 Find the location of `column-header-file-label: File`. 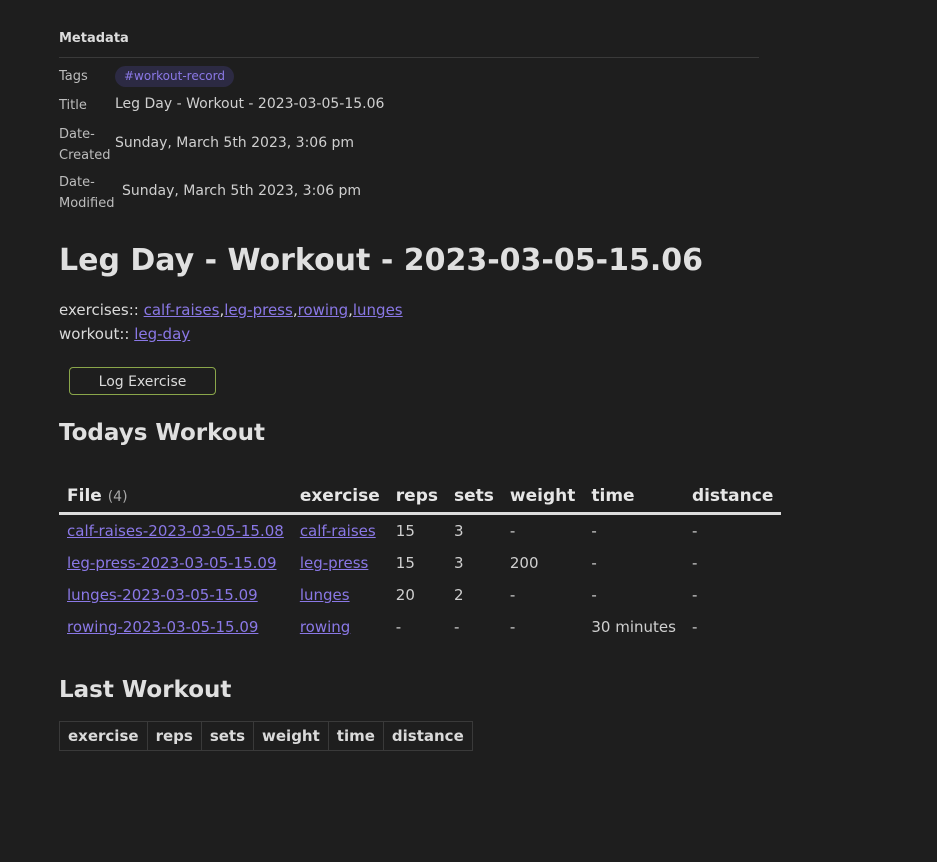

column-header-file-label: File is located at coordinates (84, 495).